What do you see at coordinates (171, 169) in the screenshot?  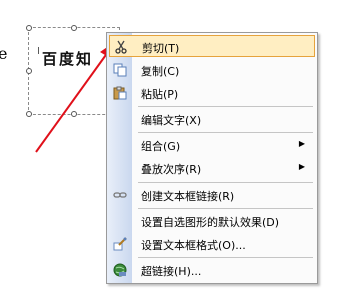 I see `menu-item-label: 叠放次序(R)` at bounding box center [171, 169].